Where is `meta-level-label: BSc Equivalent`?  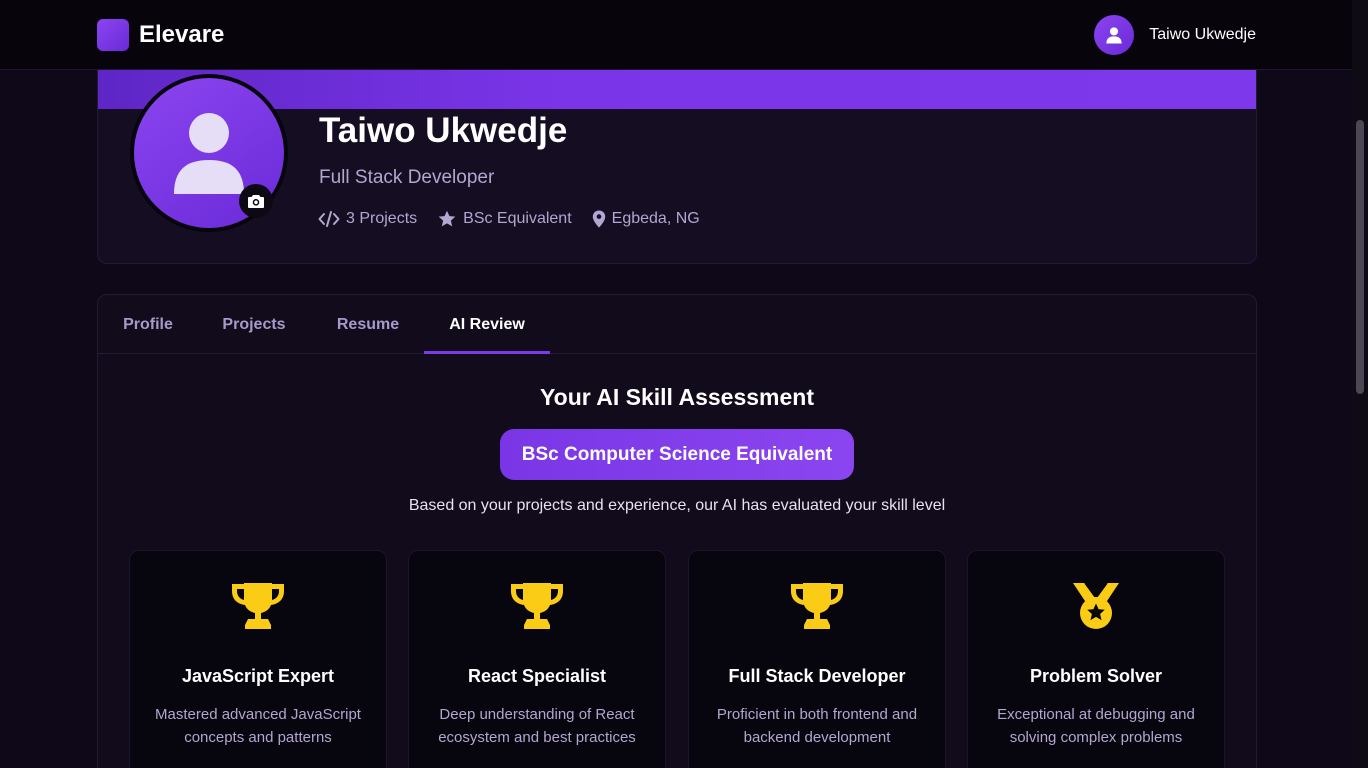
meta-level-label: BSc Equivalent is located at coordinates (517, 218).